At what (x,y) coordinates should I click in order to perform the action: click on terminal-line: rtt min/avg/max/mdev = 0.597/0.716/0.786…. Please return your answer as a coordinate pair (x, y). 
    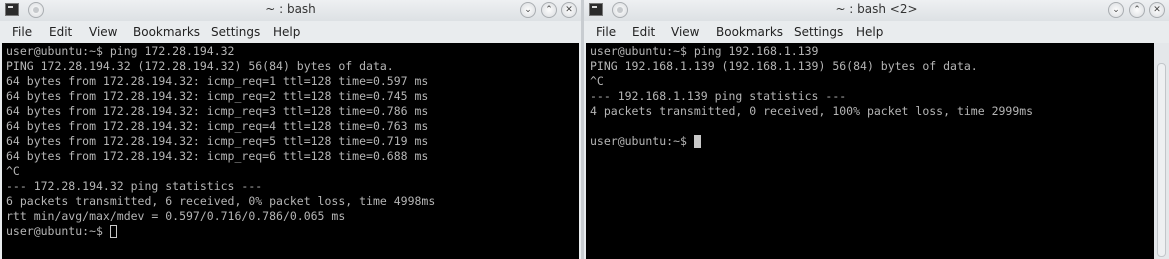
    Looking at the image, I should click on (176, 216).